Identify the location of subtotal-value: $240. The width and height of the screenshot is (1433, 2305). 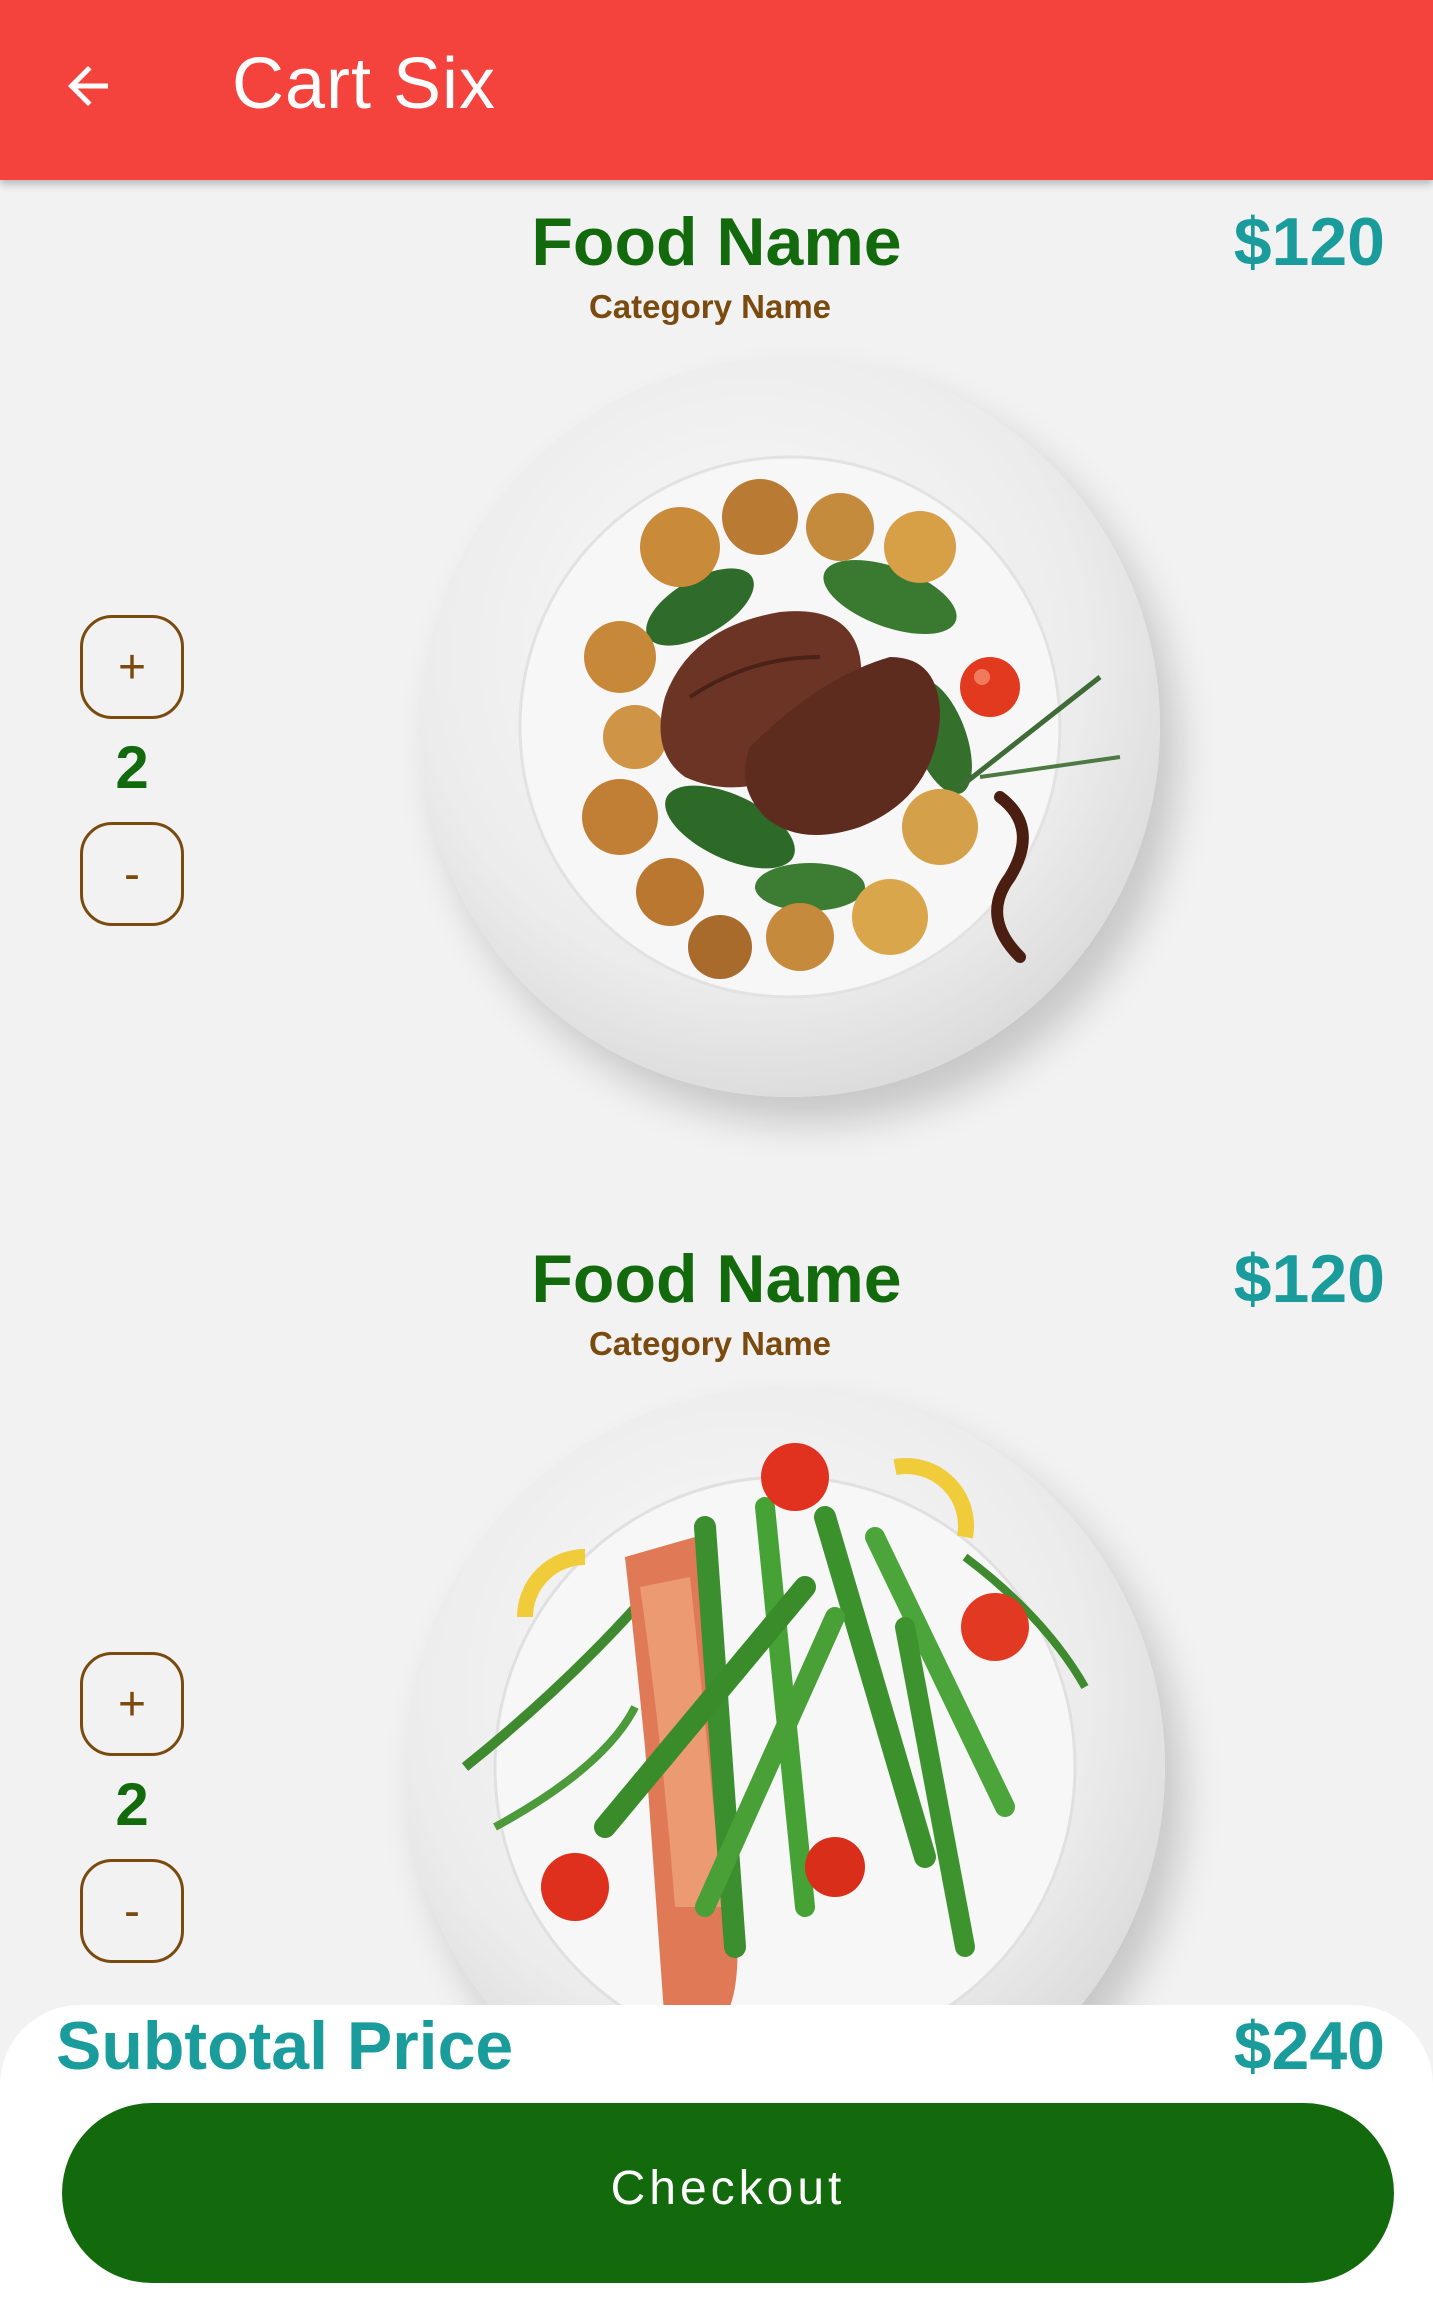
(1309, 2046).